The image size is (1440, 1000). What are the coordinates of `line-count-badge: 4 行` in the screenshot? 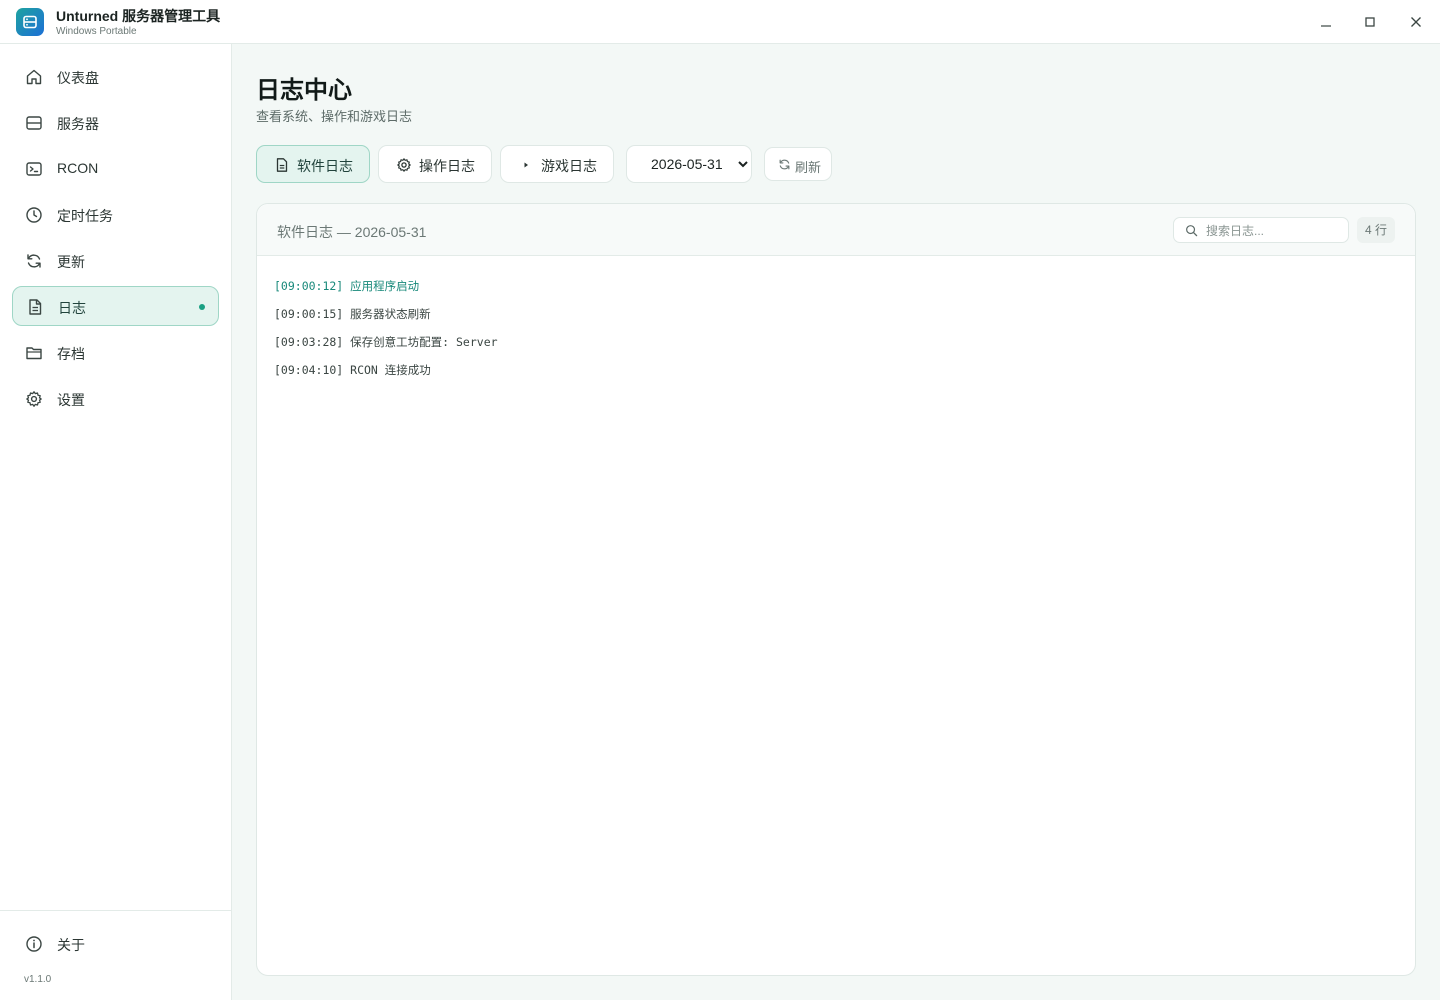 It's located at (1376, 230).